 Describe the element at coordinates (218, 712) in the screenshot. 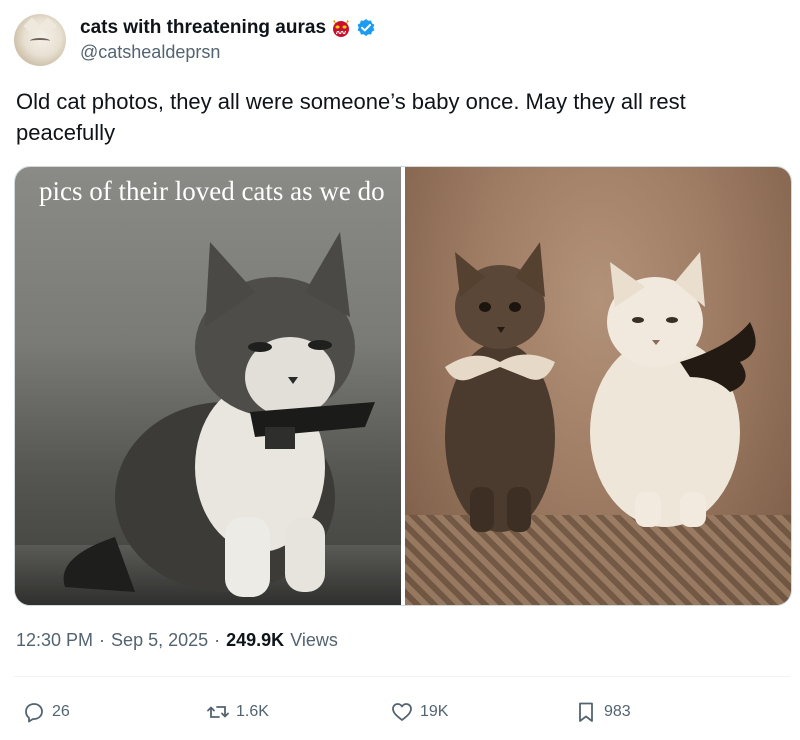

I see `repost-icon` at that location.